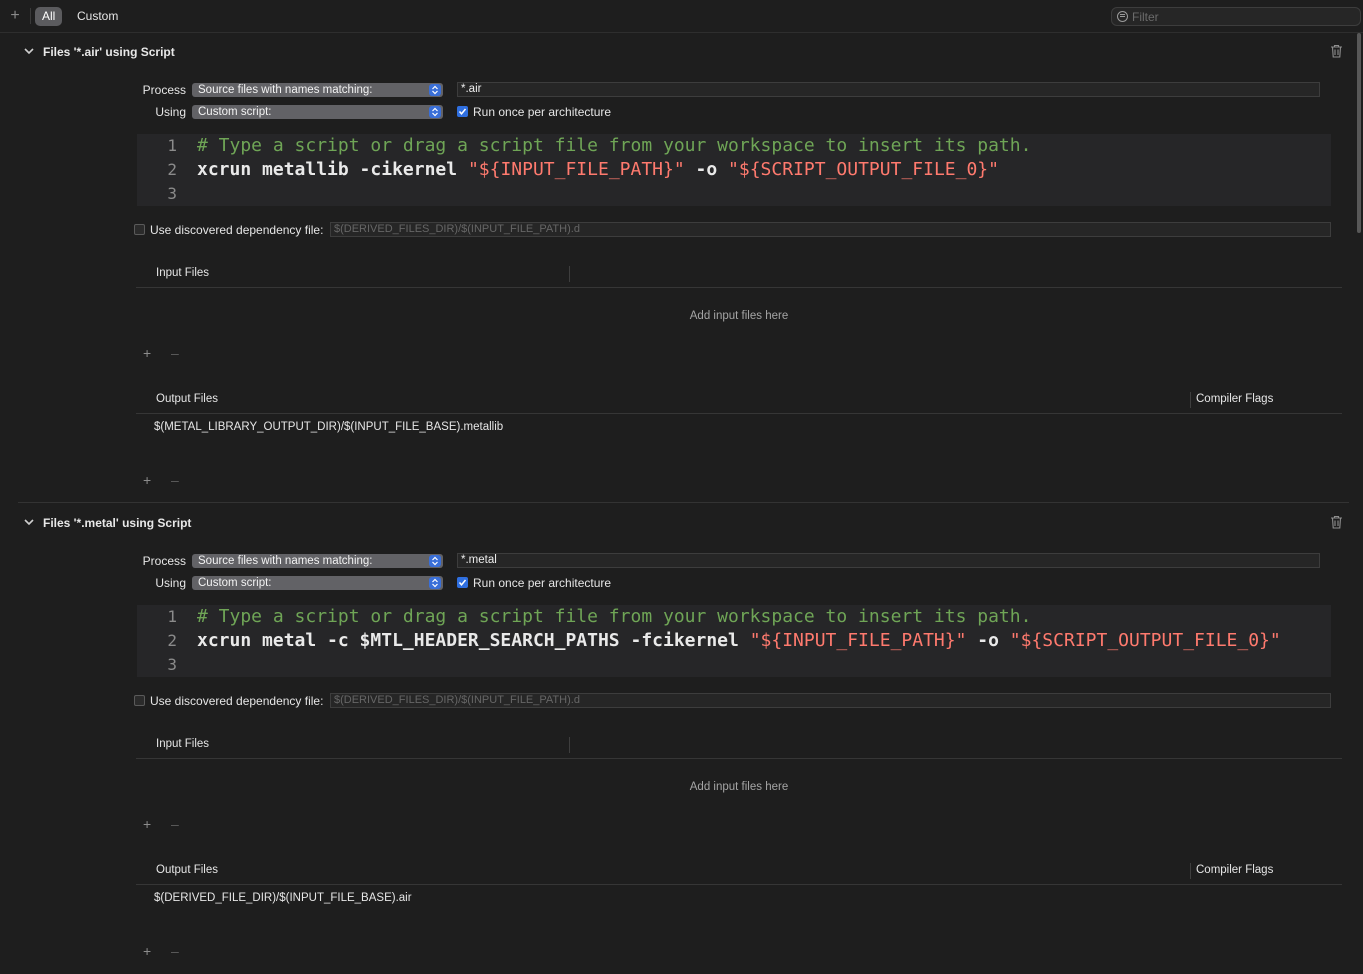 This screenshot has height=974, width=1363. What do you see at coordinates (681, 16) in the screenshot?
I see `top-toolbar: + All Custom` at bounding box center [681, 16].